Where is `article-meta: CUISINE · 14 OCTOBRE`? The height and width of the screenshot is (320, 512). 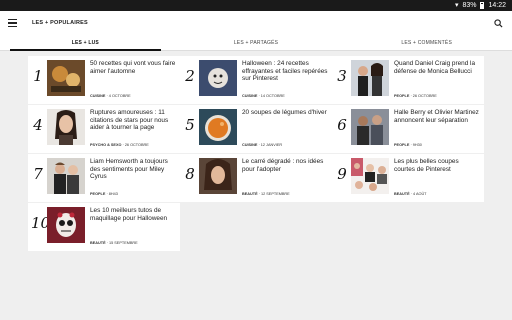
article-meta: CUISINE · 14 OCTOBRE is located at coordinates (263, 96).